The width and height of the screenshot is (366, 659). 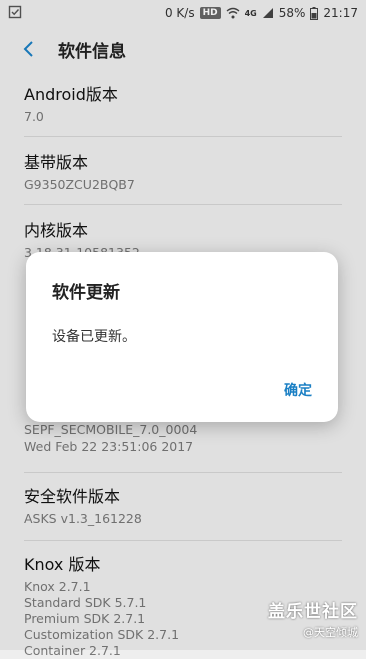 What do you see at coordinates (330, 632) in the screenshot?
I see `watermark-line-2: @天空倾城` at bounding box center [330, 632].